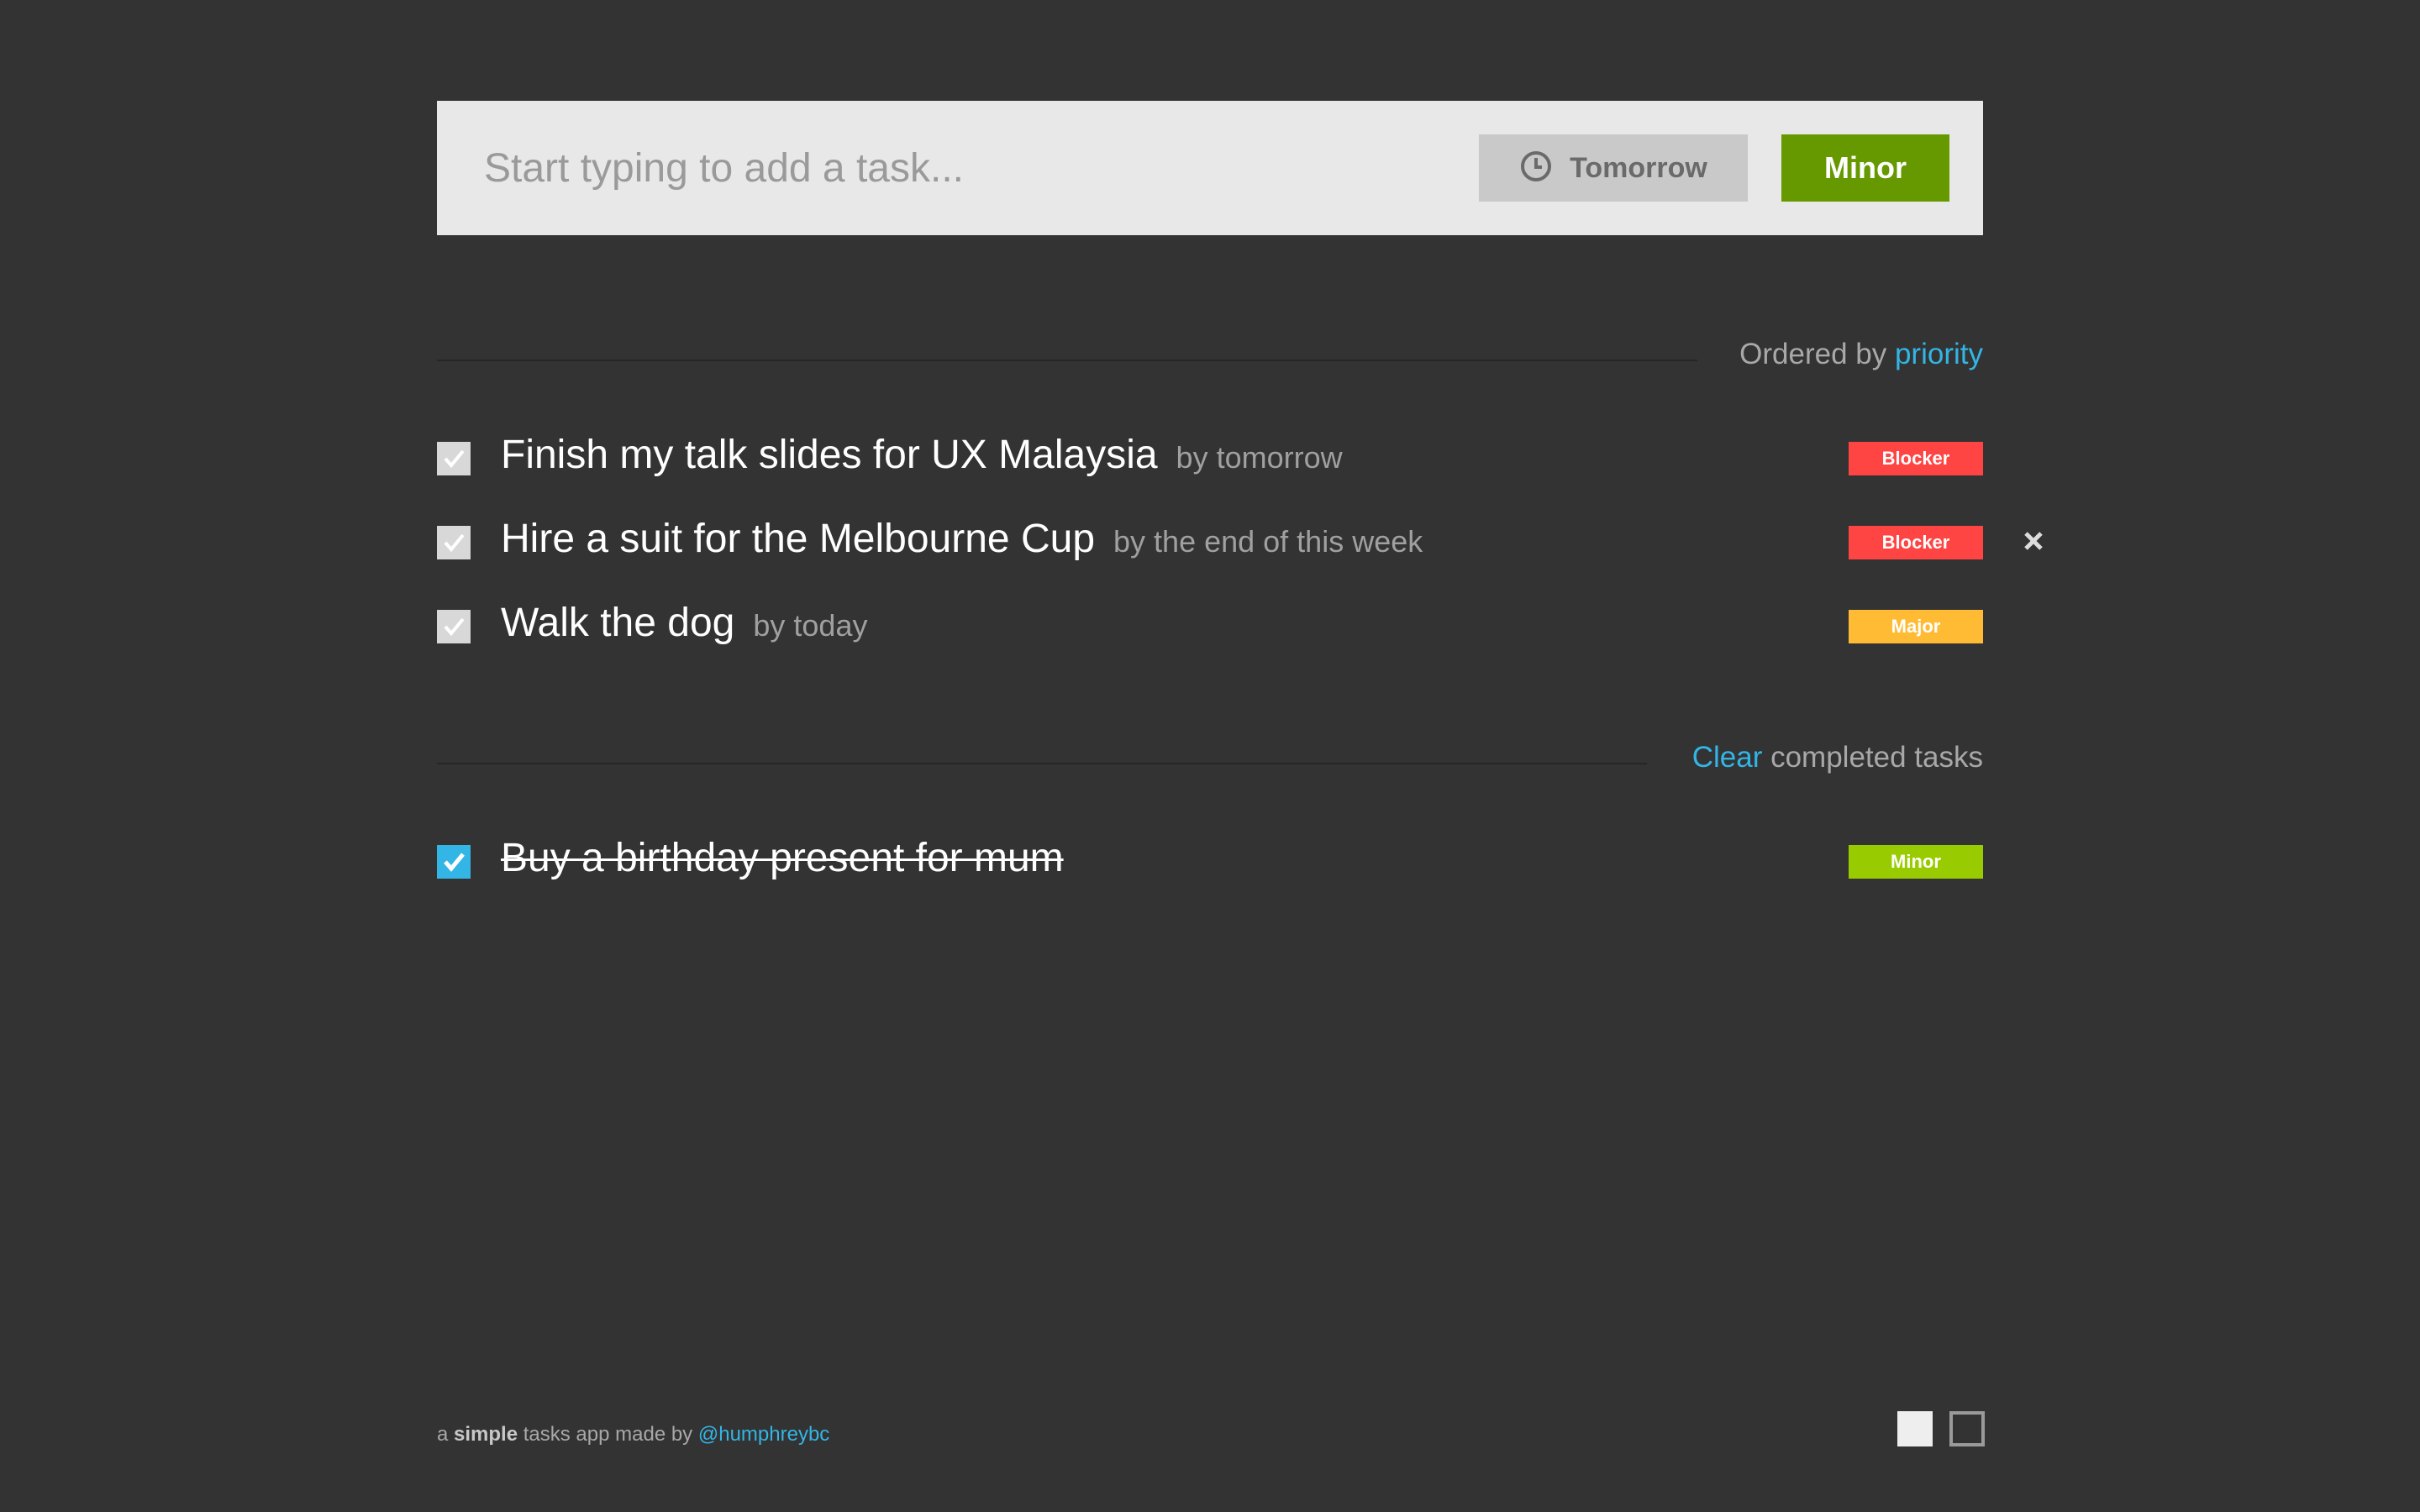 Image resolution: width=2420 pixels, height=1512 pixels. What do you see at coordinates (829, 455) in the screenshot?
I see `task-title-text: Finish my talk slides for UX Malaysia` at bounding box center [829, 455].